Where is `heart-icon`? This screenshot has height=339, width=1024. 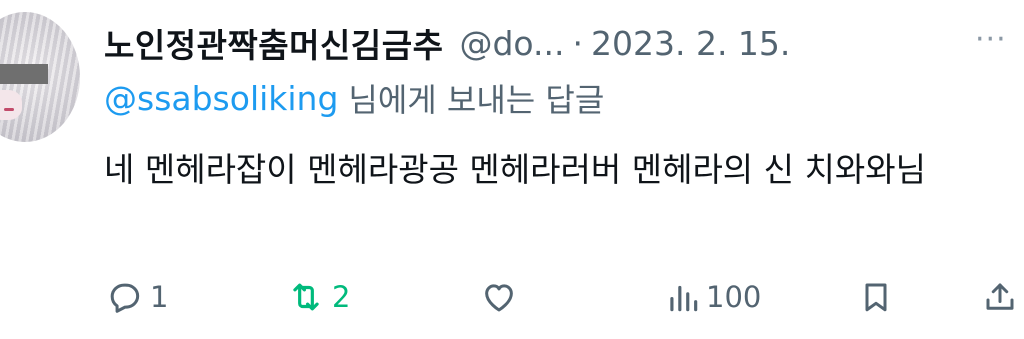
heart-icon is located at coordinates (499, 298).